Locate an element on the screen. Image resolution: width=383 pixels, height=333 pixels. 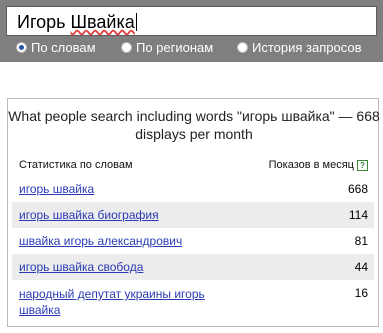
help-icon: ? is located at coordinates (362, 165).